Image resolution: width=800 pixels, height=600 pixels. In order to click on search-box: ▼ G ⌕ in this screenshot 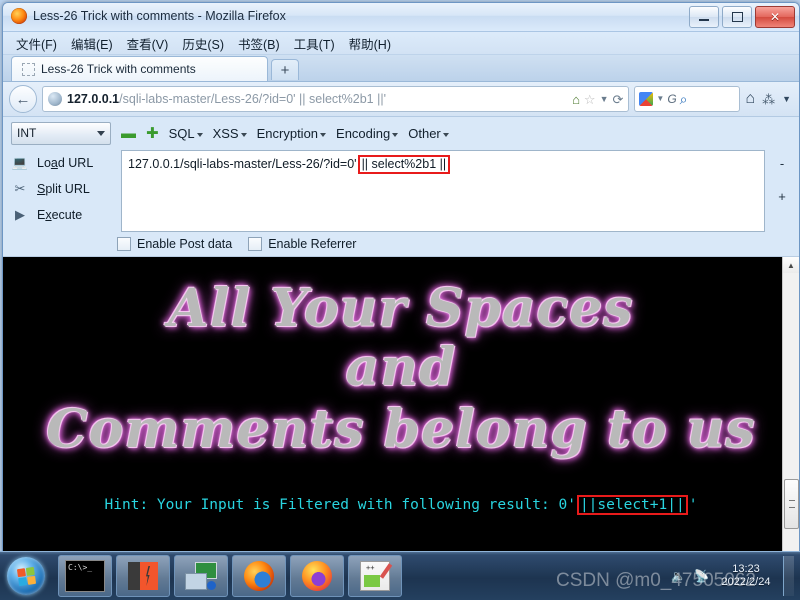, I will do `click(687, 99)`.